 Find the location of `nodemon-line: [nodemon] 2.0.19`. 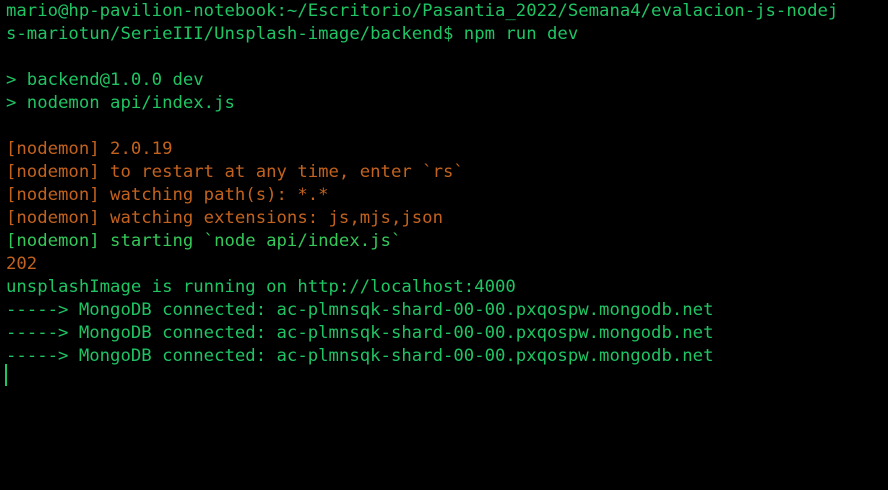

nodemon-line: [nodemon] 2.0.19 is located at coordinates (89, 149).